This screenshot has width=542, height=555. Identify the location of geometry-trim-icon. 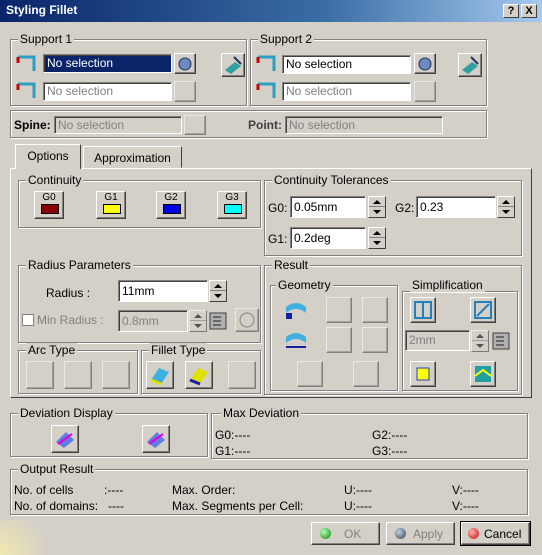
(339, 310).